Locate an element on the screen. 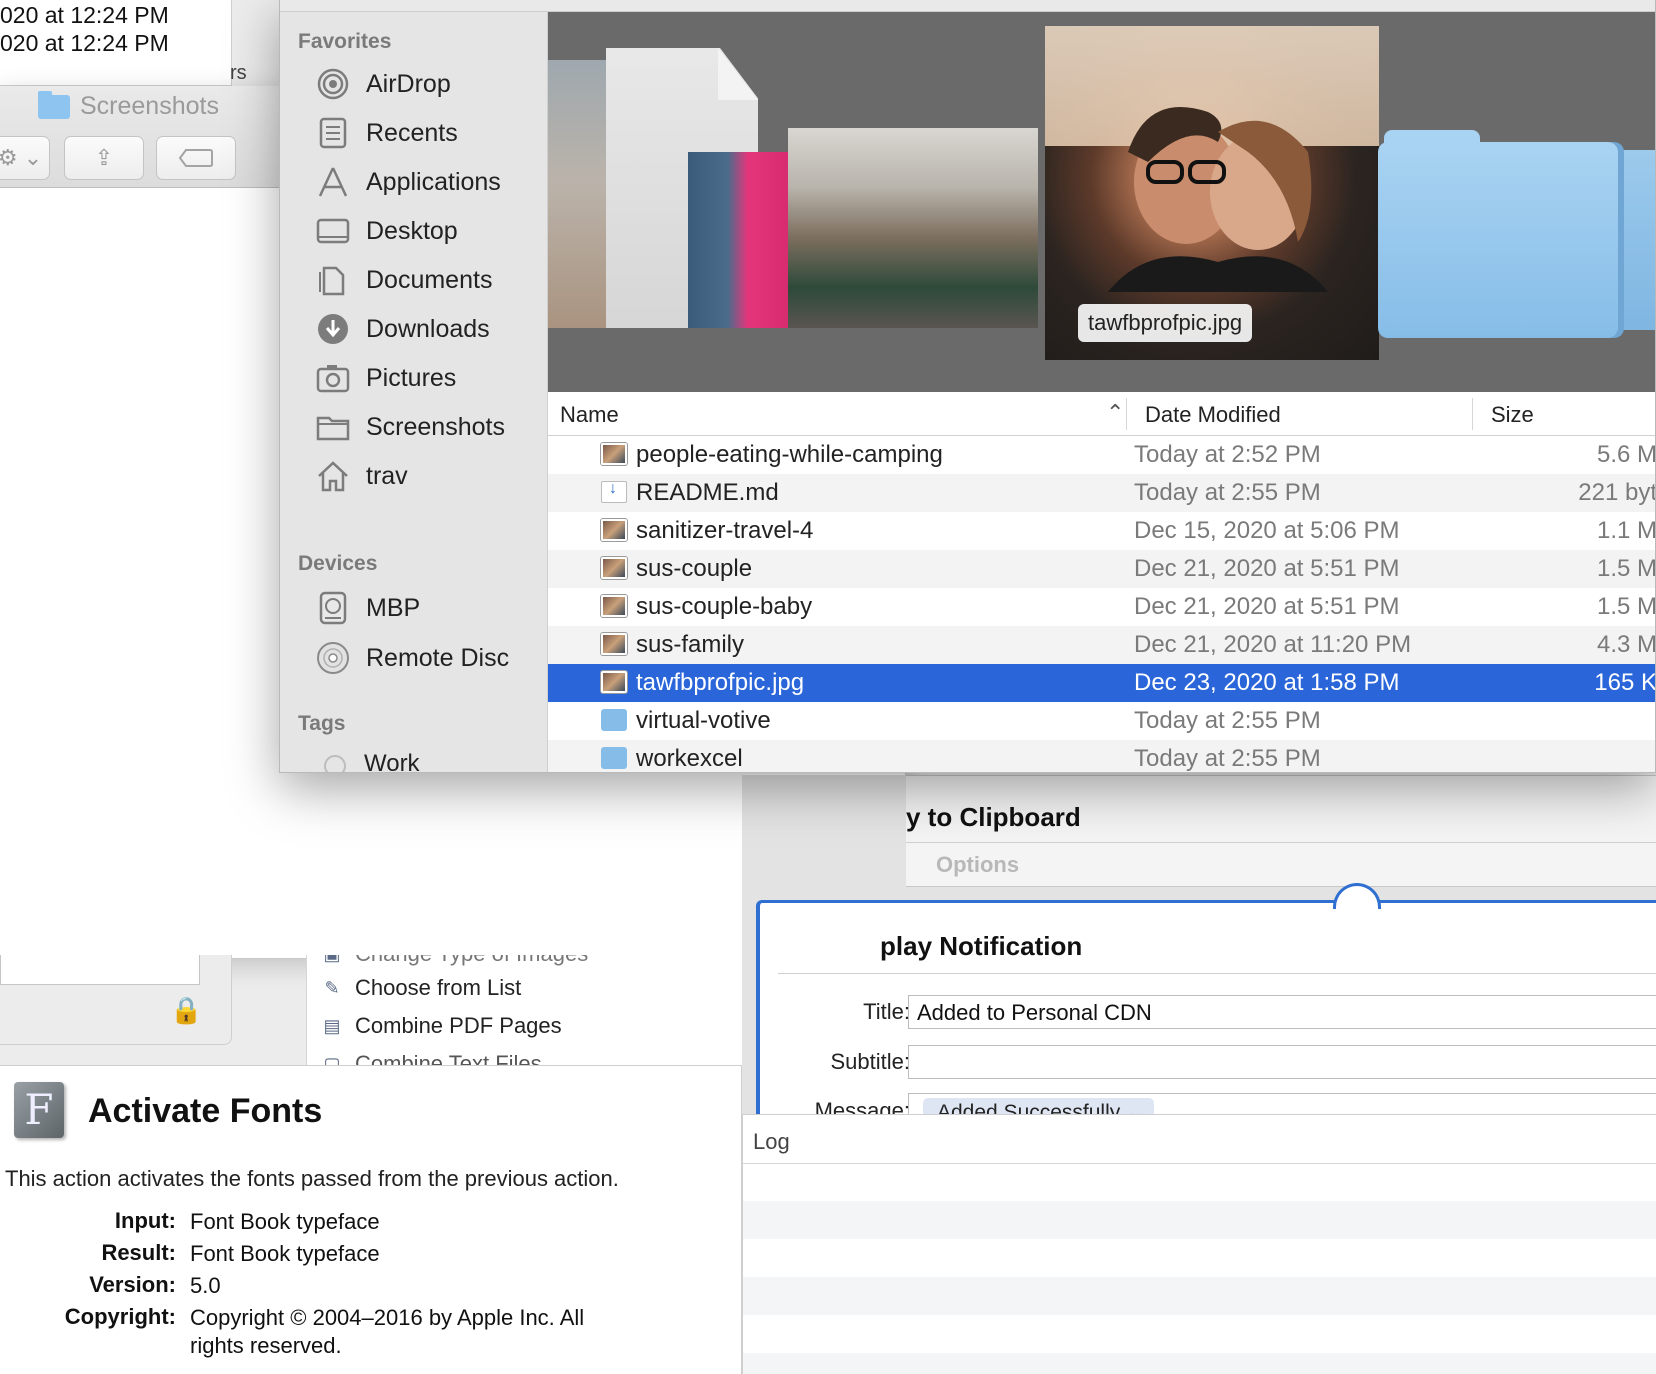 This screenshot has height=1374, width=1656. file-name: sus-couple-baby is located at coordinates (724, 606).